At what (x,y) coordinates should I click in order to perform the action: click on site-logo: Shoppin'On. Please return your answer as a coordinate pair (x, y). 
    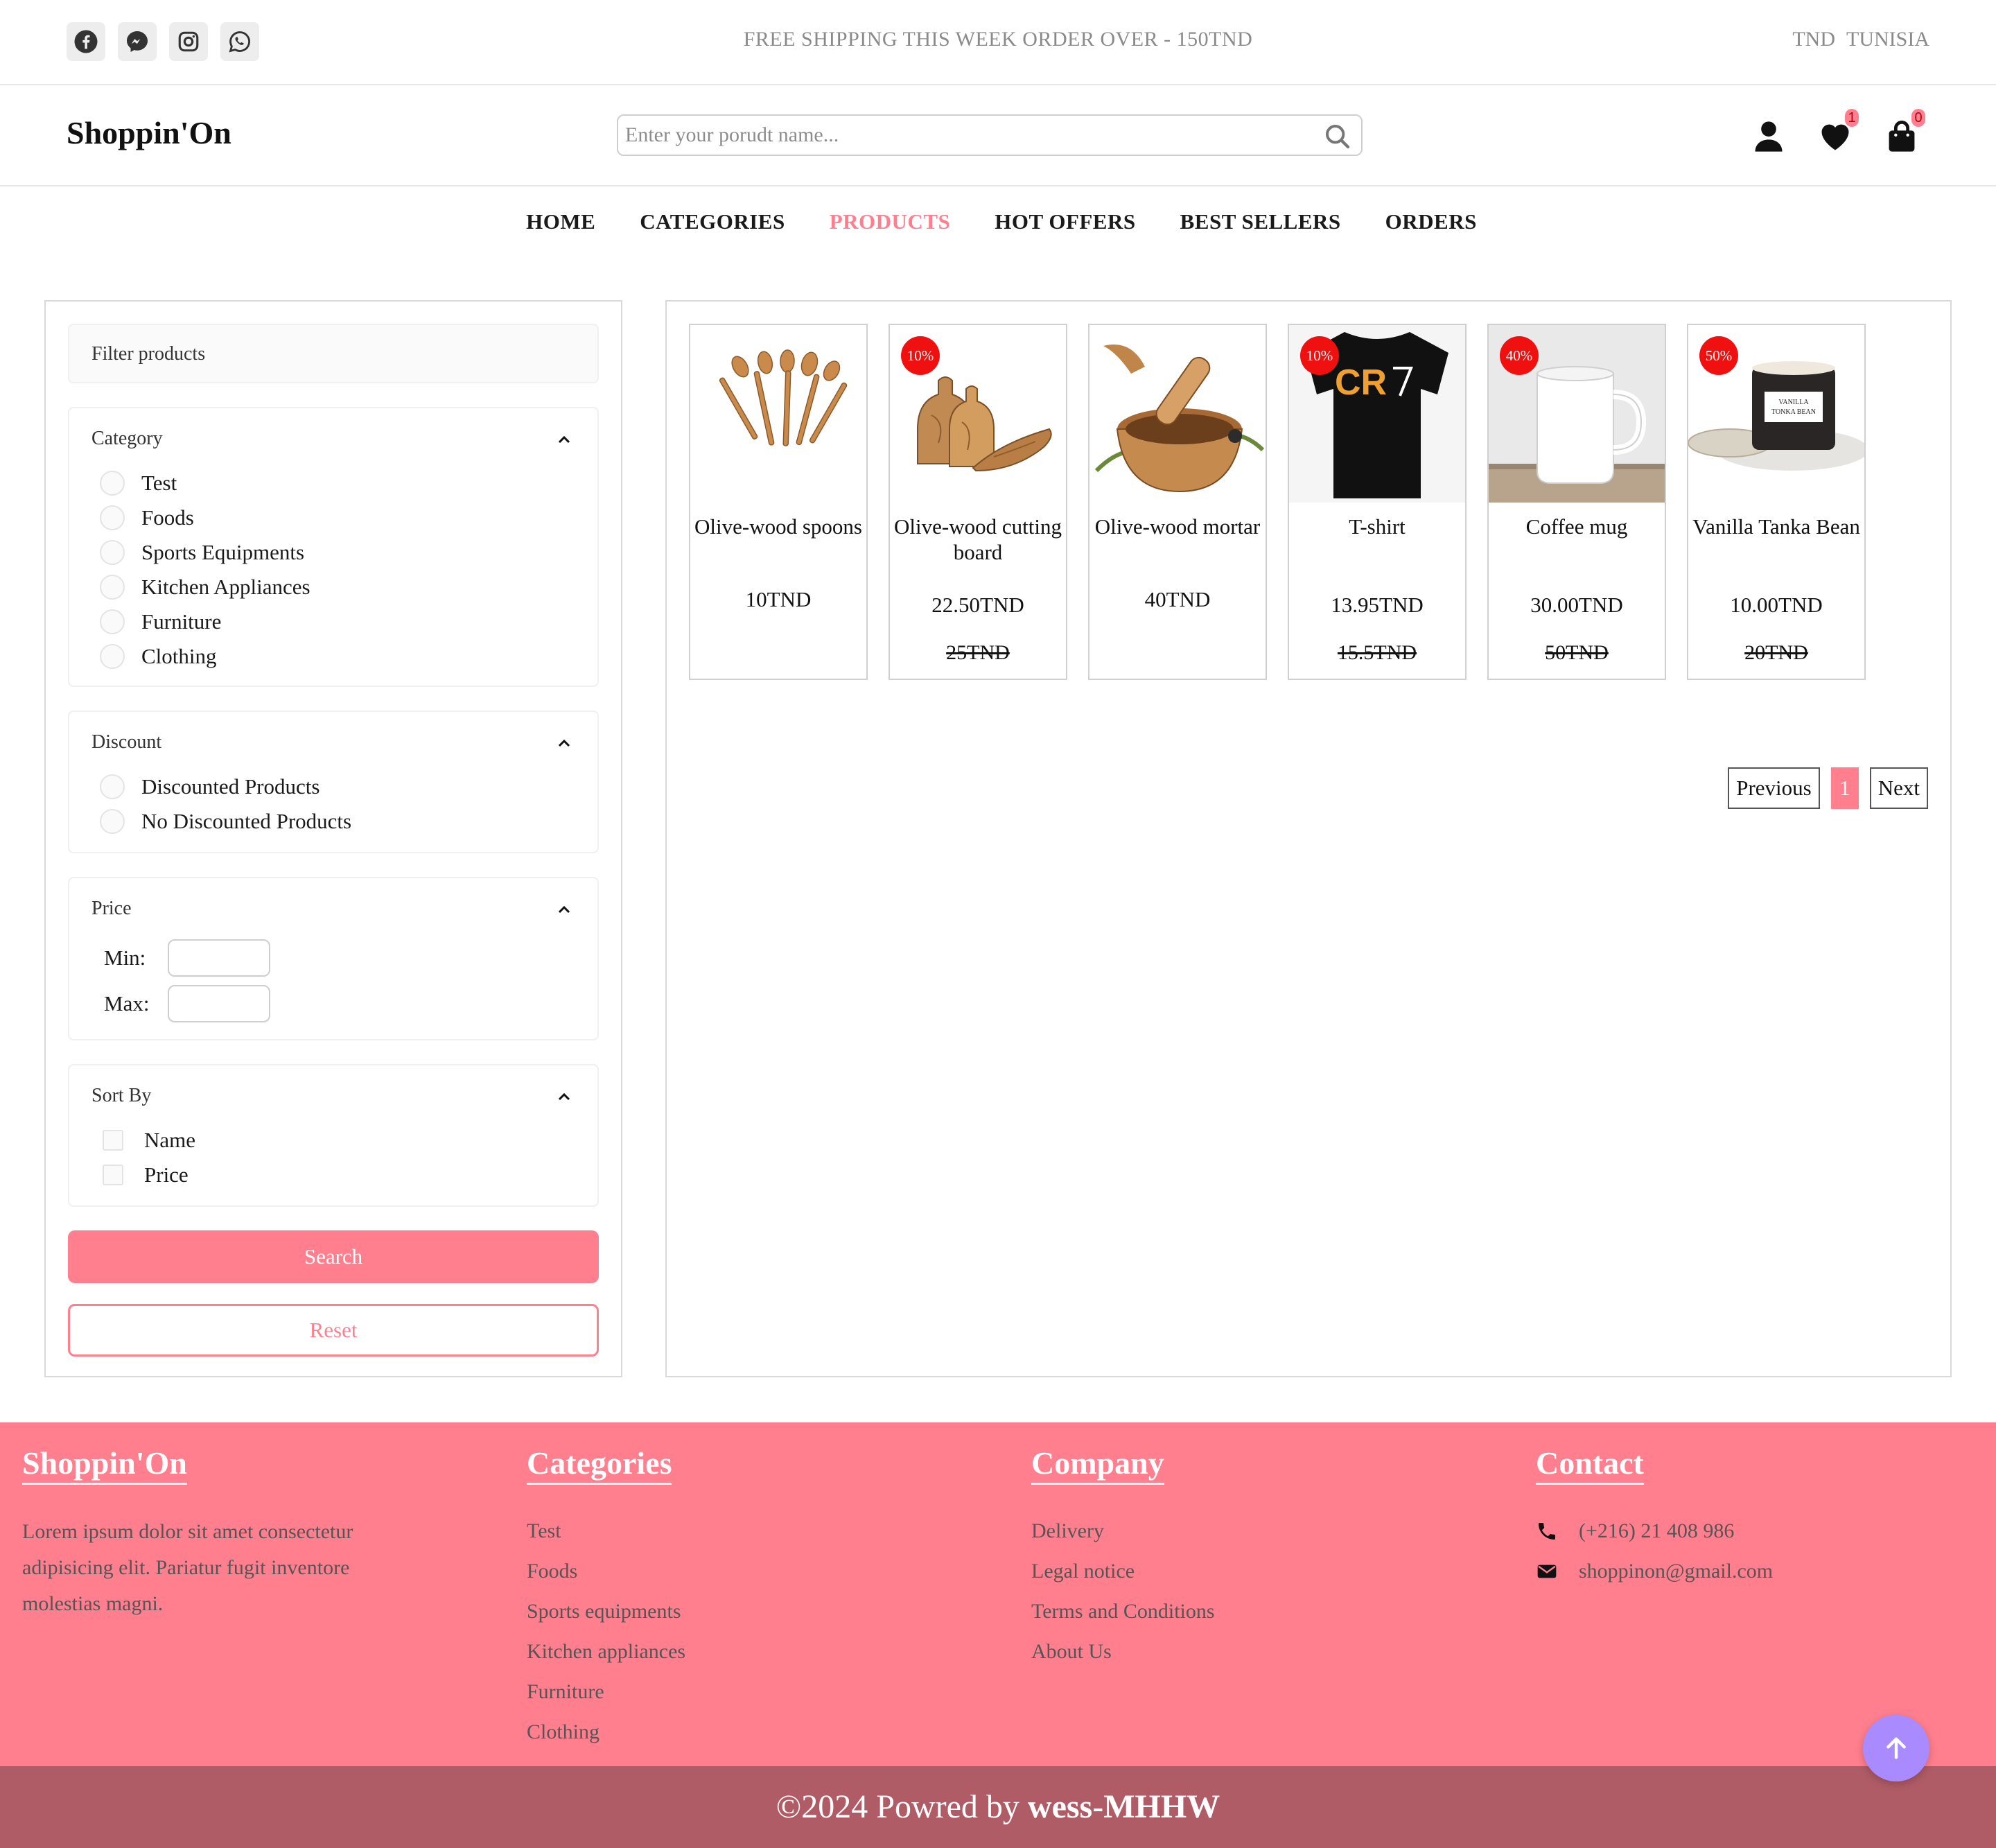
    Looking at the image, I should click on (149, 133).